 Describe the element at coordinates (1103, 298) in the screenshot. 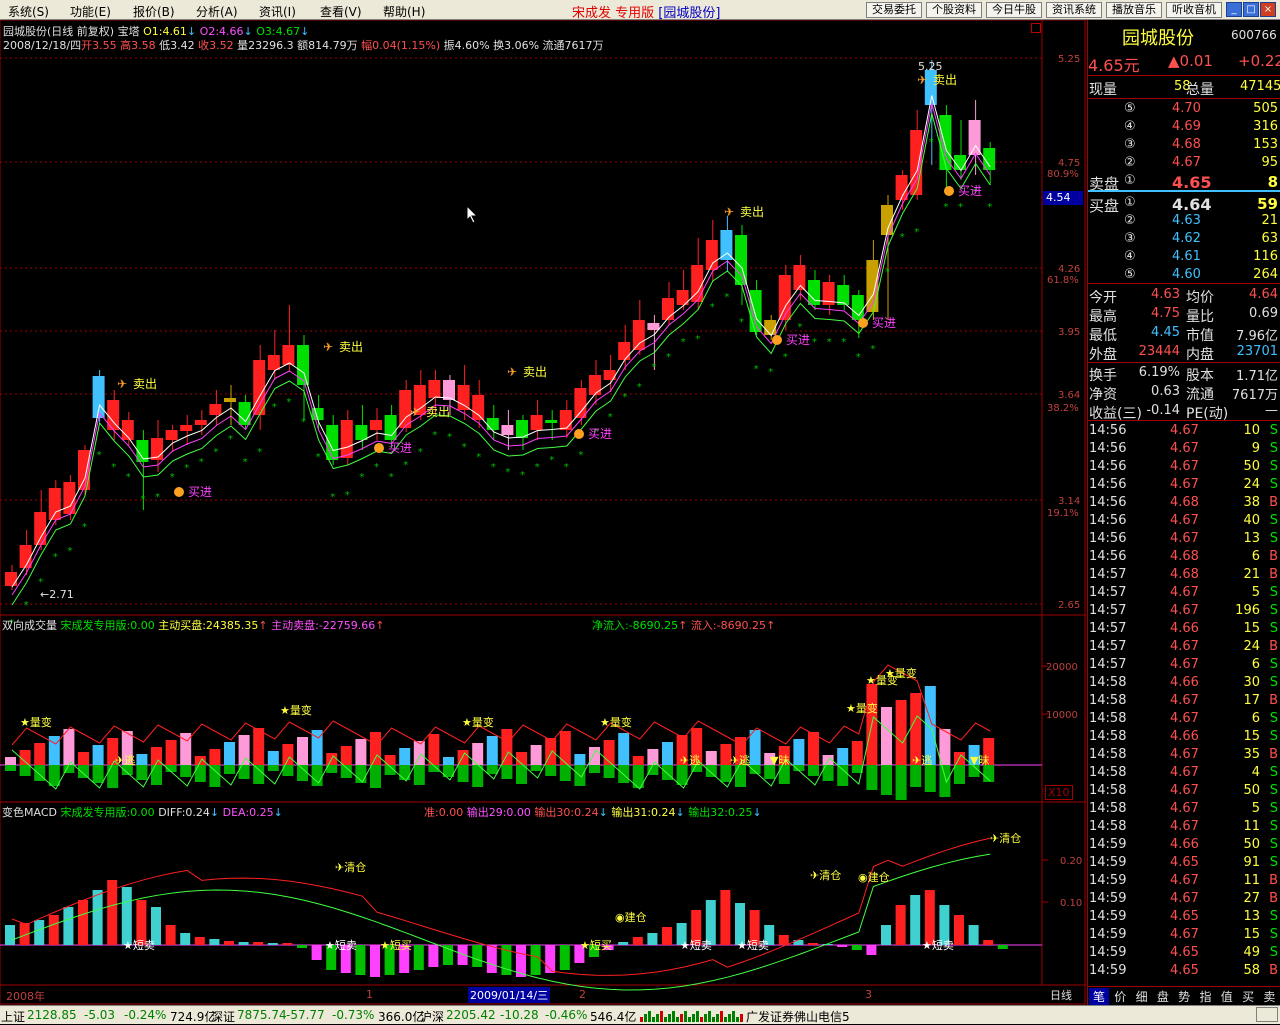

I see `stat-label: 今开` at that location.